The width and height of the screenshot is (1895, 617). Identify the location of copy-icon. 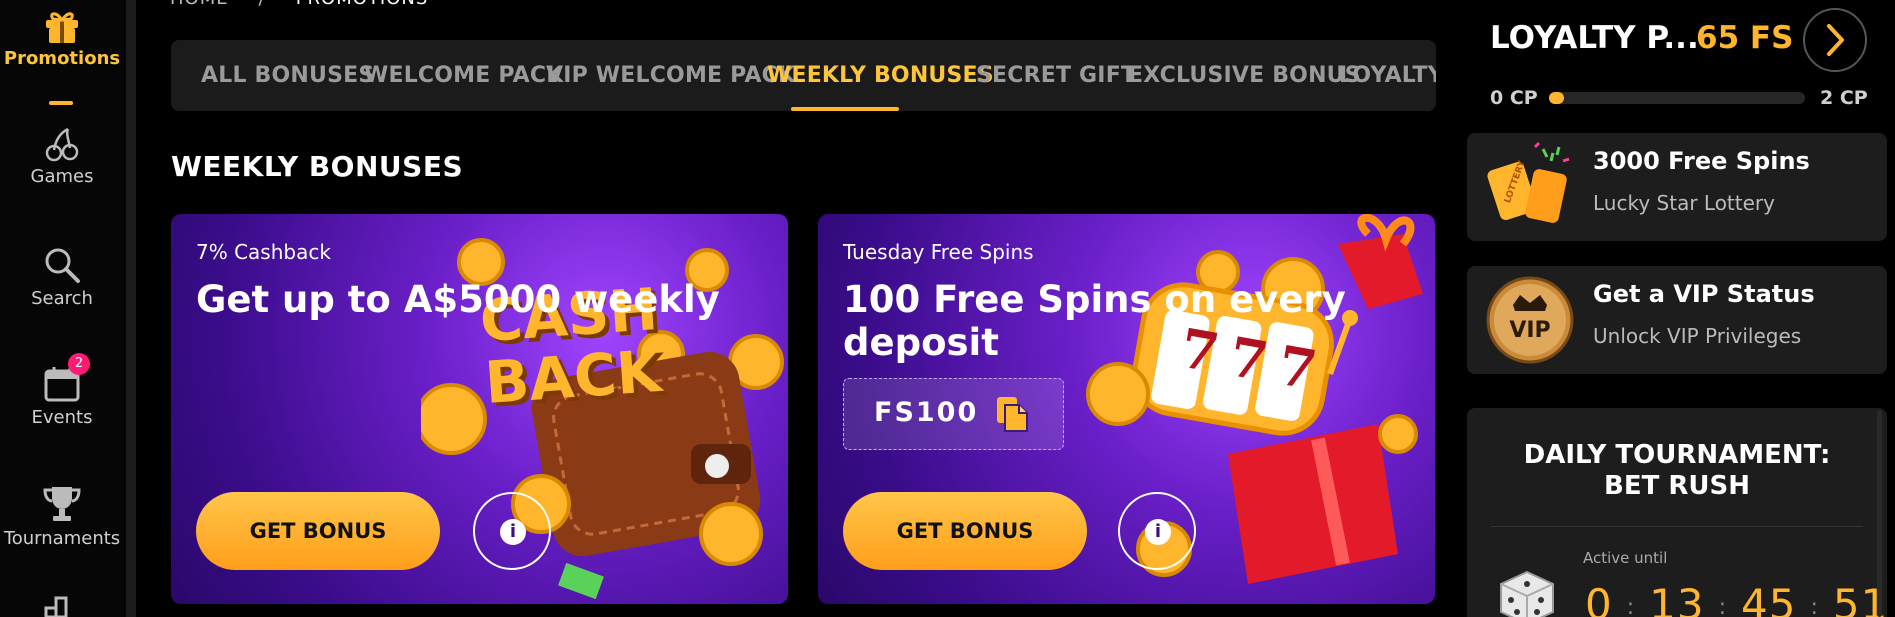
(1012, 414).